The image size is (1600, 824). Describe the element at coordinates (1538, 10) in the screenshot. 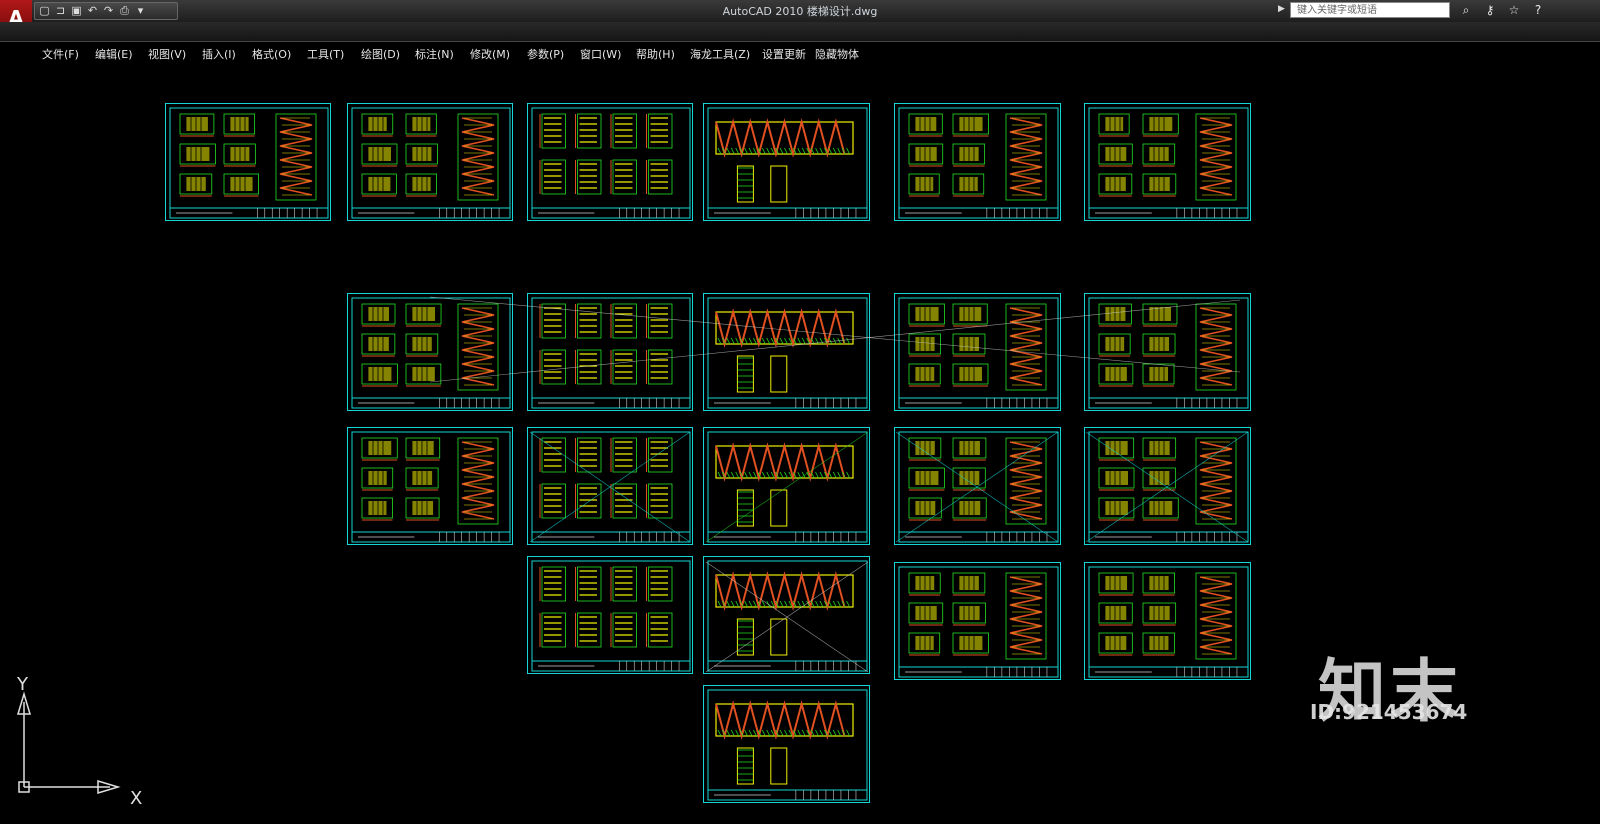

I see `help-icon: ?` at that location.